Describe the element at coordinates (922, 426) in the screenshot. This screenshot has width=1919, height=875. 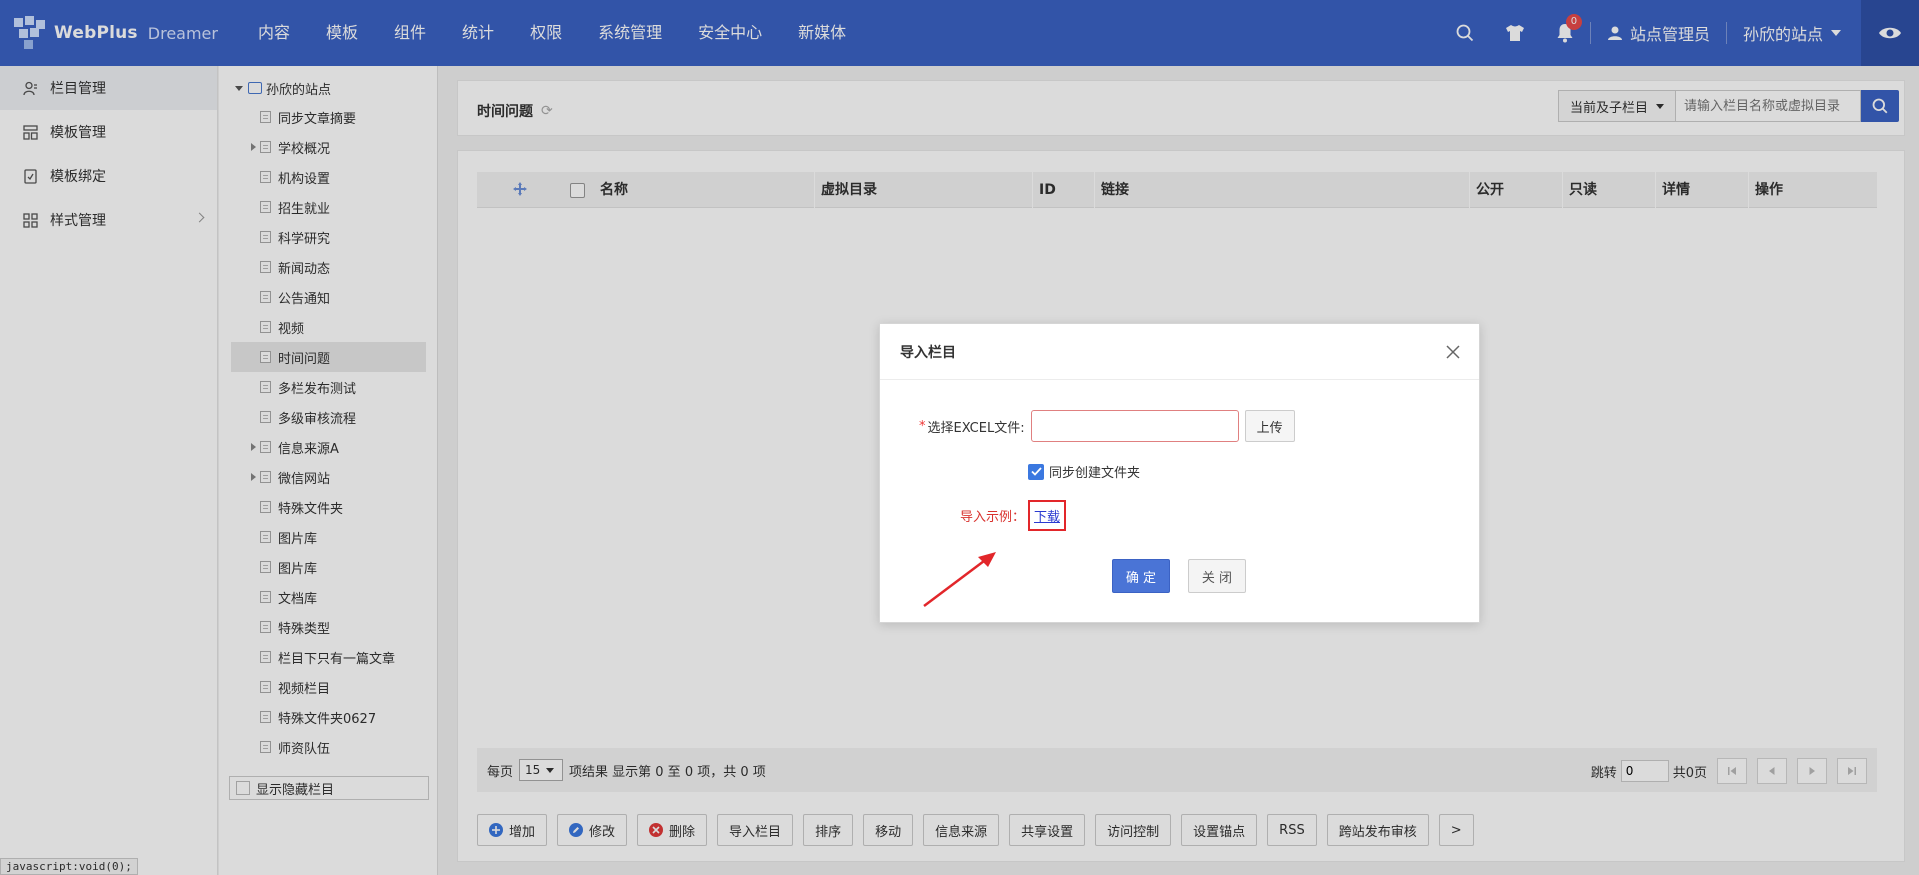
I see `required-mark: *` at that location.